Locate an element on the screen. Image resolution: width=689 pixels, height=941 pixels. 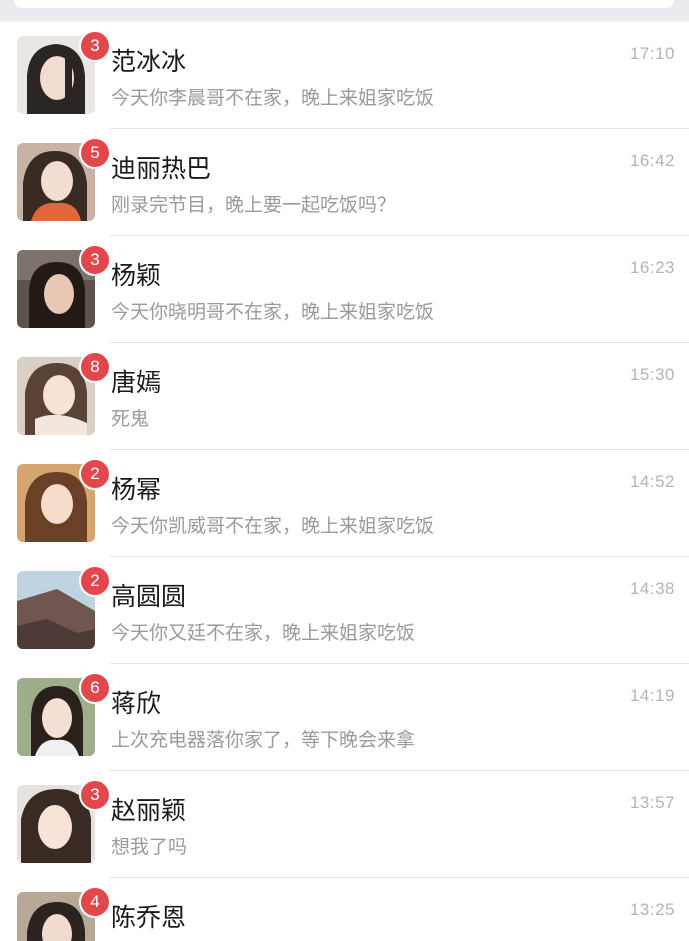
message-preview: 死鬼 is located at coordinates (130, 419).